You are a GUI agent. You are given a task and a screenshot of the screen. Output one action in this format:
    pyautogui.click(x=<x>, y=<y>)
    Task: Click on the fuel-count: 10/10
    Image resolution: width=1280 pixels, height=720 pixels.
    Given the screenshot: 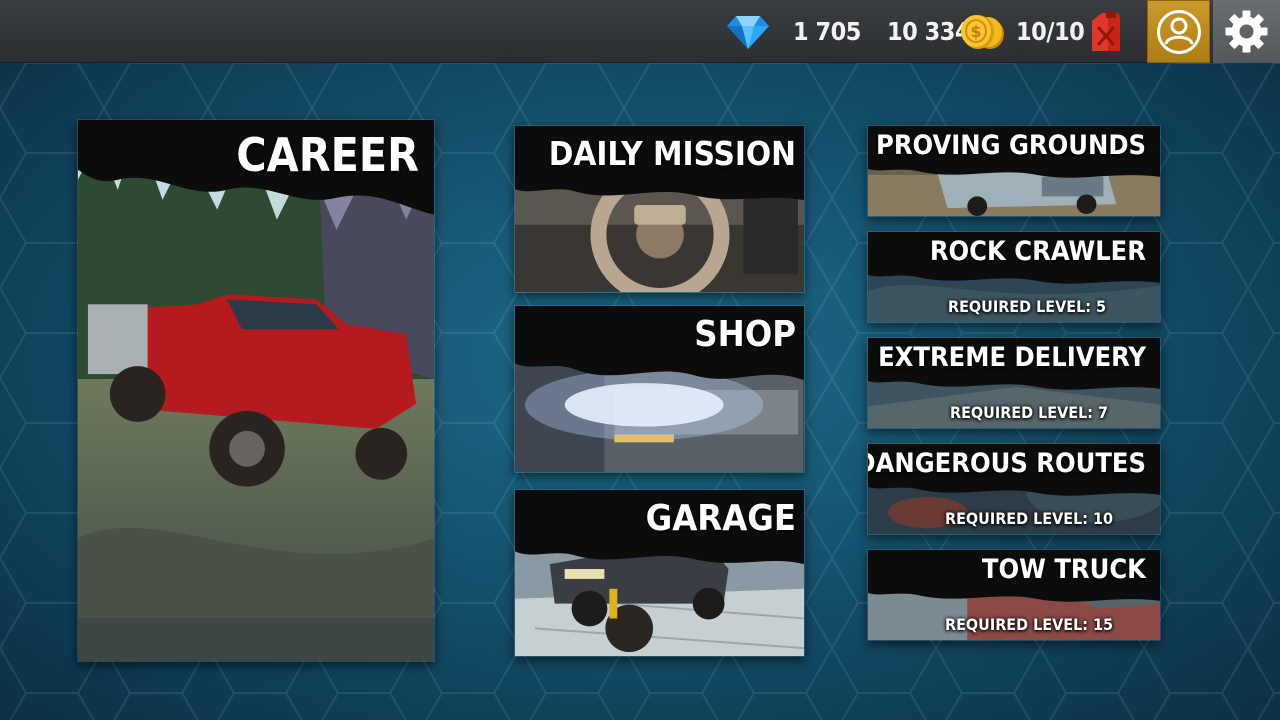 What is the action you would take?
    pyautogui.click(x=1050, y=31)
    